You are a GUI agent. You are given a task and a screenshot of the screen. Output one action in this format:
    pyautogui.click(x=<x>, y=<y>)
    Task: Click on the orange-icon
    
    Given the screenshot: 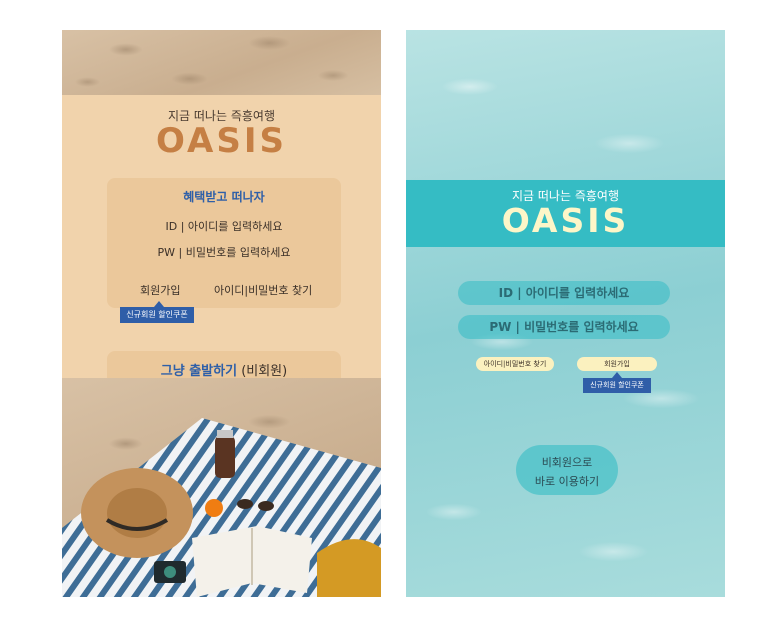 What is the action you would take?
    pyautogui.click(x=214, y=508)
    